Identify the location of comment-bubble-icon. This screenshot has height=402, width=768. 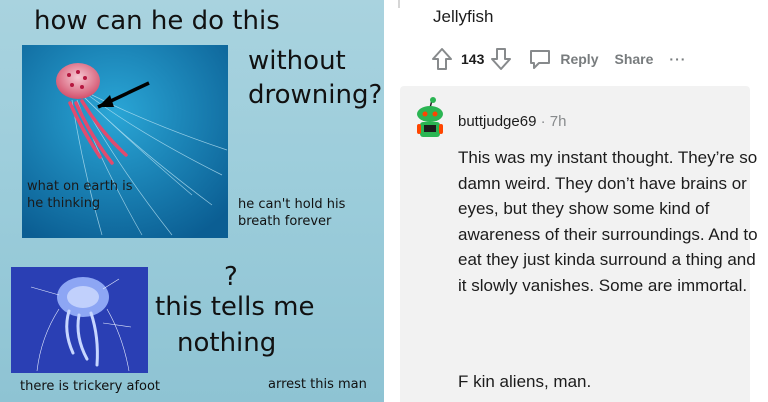
(540, 59).